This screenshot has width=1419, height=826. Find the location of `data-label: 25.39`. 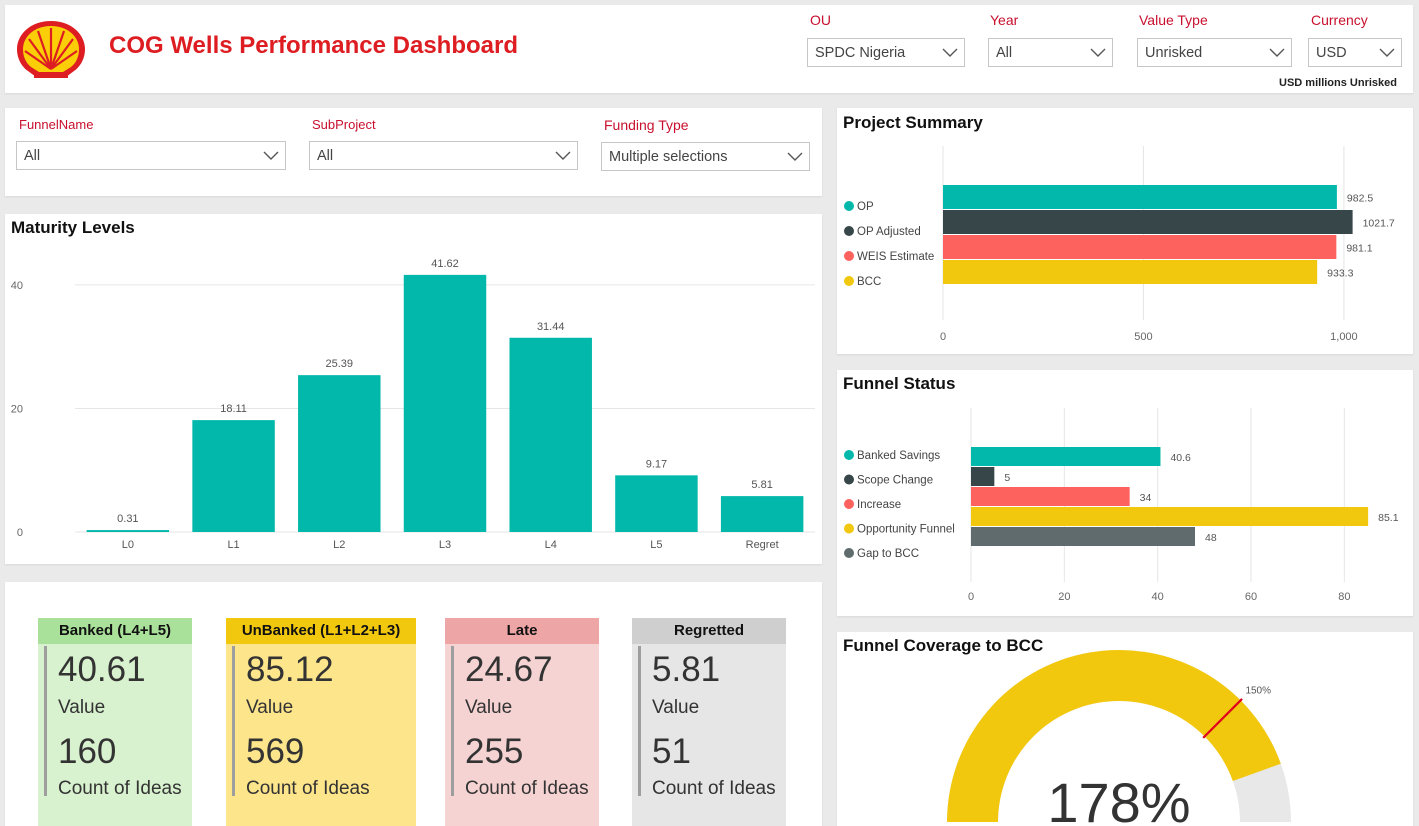

data-label: 25.39 is located at coordinates (340, 364).